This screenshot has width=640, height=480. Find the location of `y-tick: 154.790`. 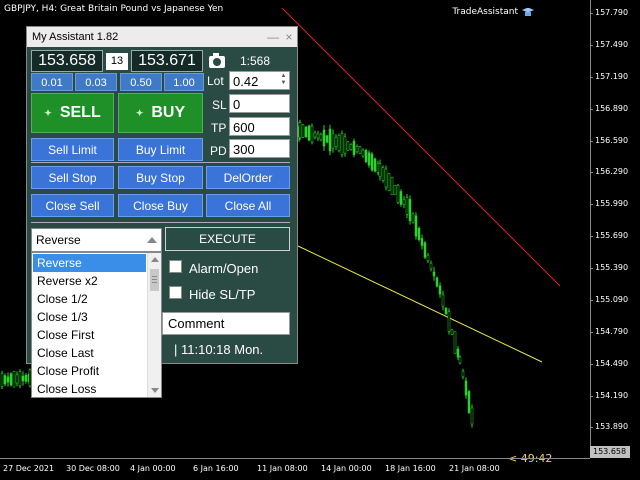

y-tick: 154.790 is located at coordinates (609, 331).